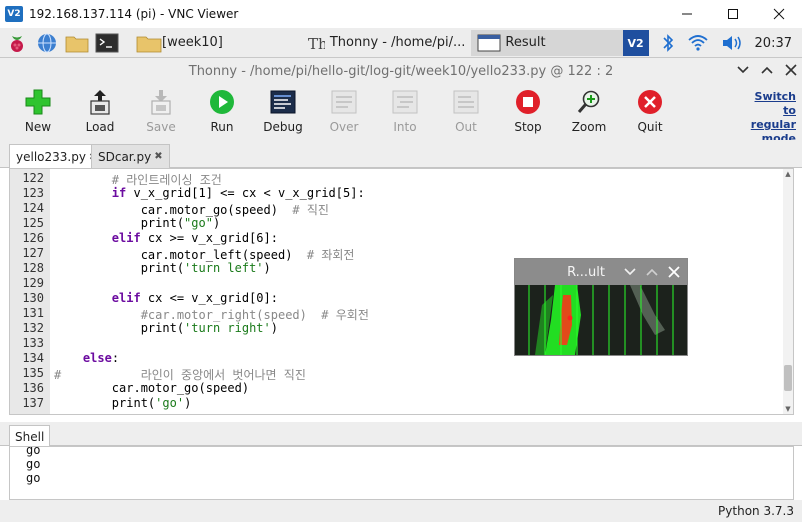 This screenshot has width=802, height=522. I want to click on line-number: 122, so click(33, 178).